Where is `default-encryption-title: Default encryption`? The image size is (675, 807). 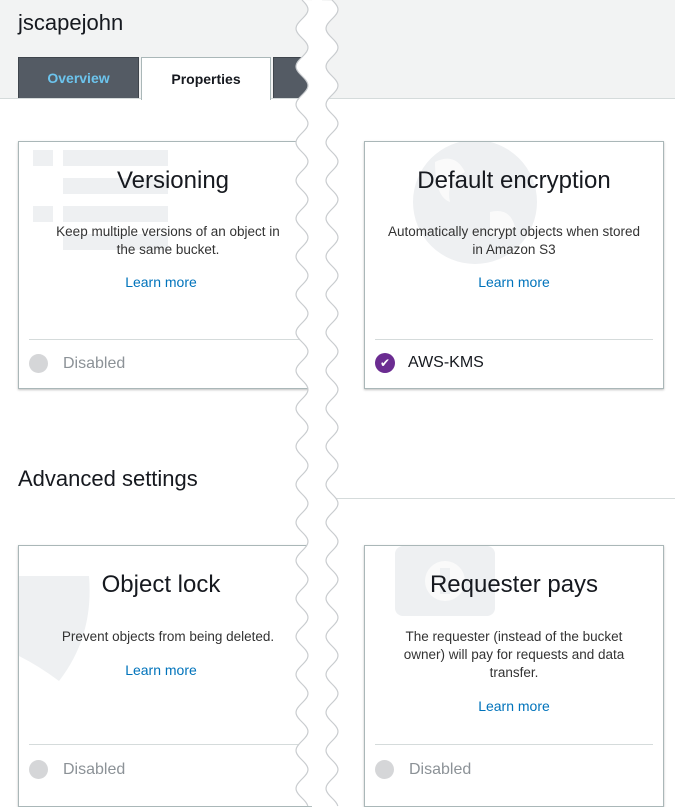 default-encryption-title: Default encryption is located at coordinates (514, 180).